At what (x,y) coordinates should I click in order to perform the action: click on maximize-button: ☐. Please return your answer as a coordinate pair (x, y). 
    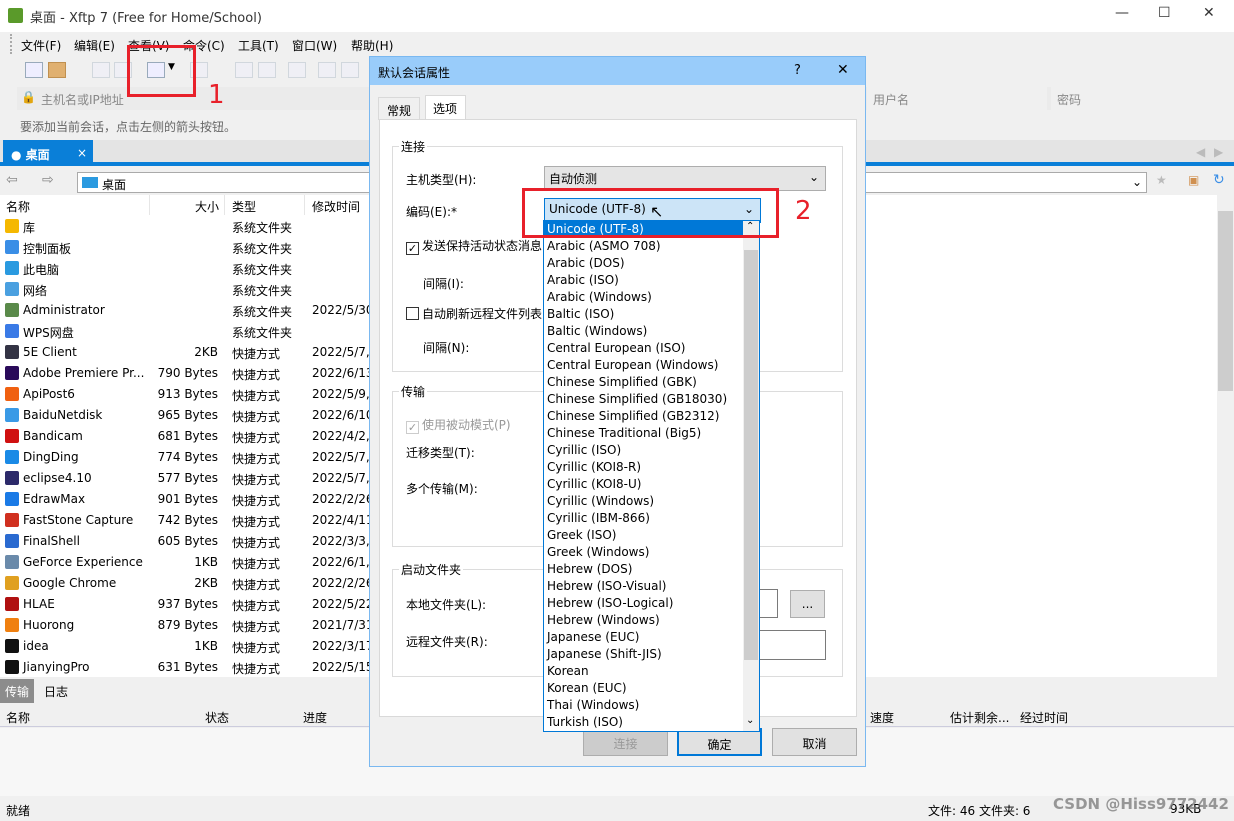
    Looking at the image, I should click on (1164, 13).